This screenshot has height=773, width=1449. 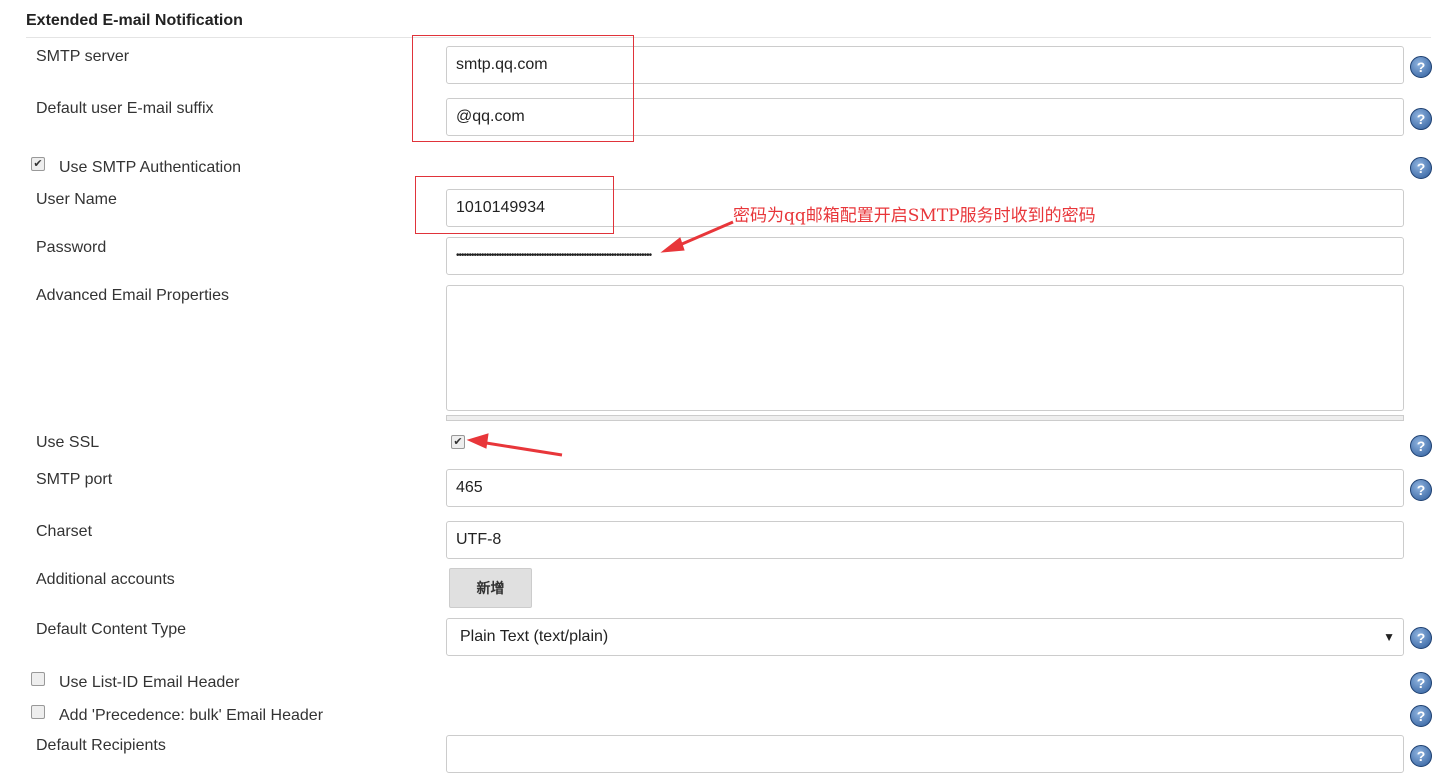 What do you see at coordinates (534, 636) in the screenshot?
I see `content-type-value: Plain Text (text/plain)` at bounding box center [534, 636].